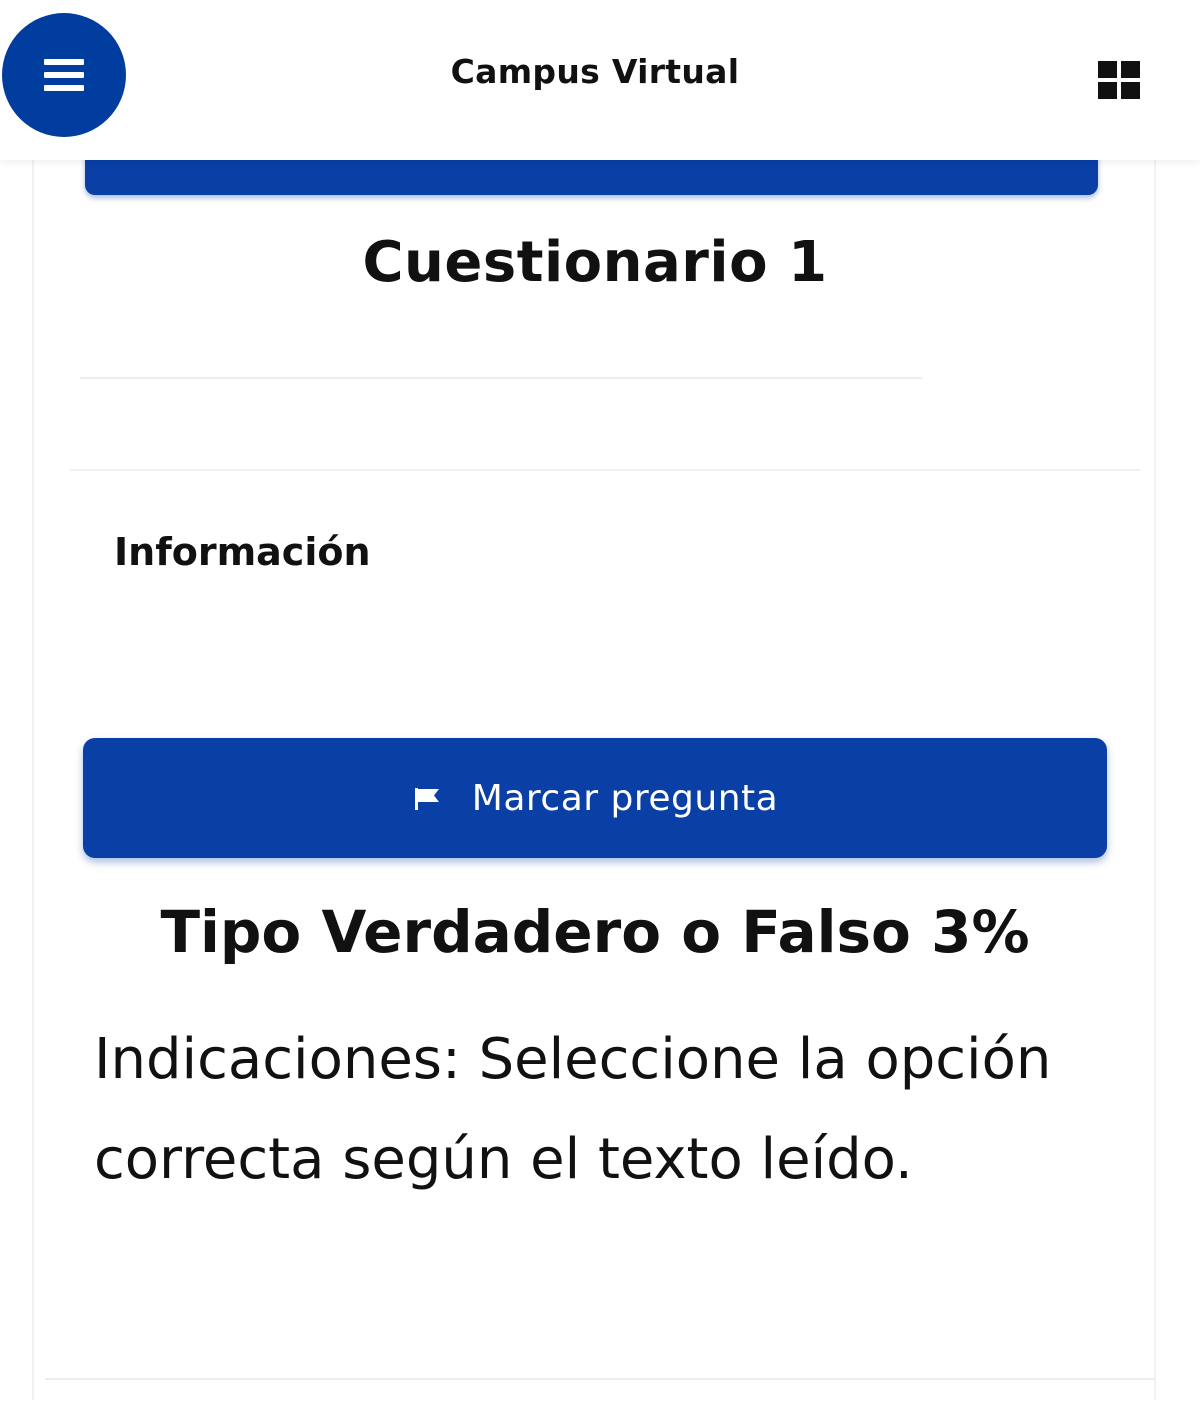 The width and height of the screenshot is (1200, 1416). What do you see at coordinates (595, 262) in the screenshot?
I see `quiz-title: Cuestionario 1` at bounding box center [595, 262].